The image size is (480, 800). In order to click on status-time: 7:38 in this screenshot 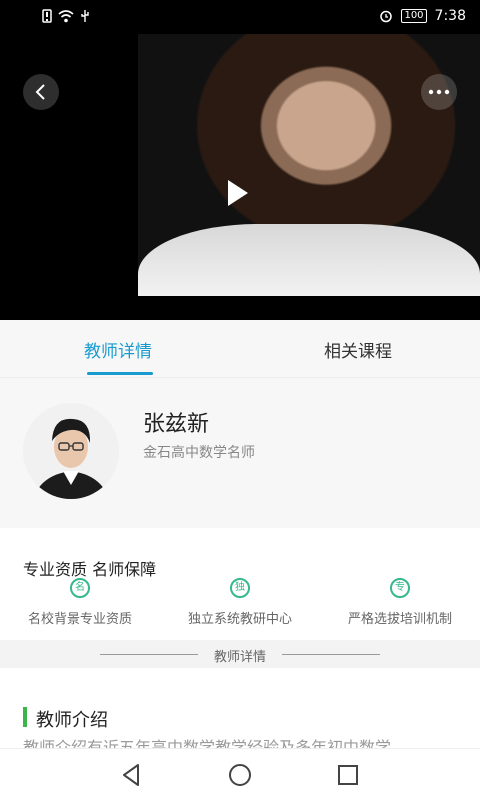, I will do `click(450, 16)`.